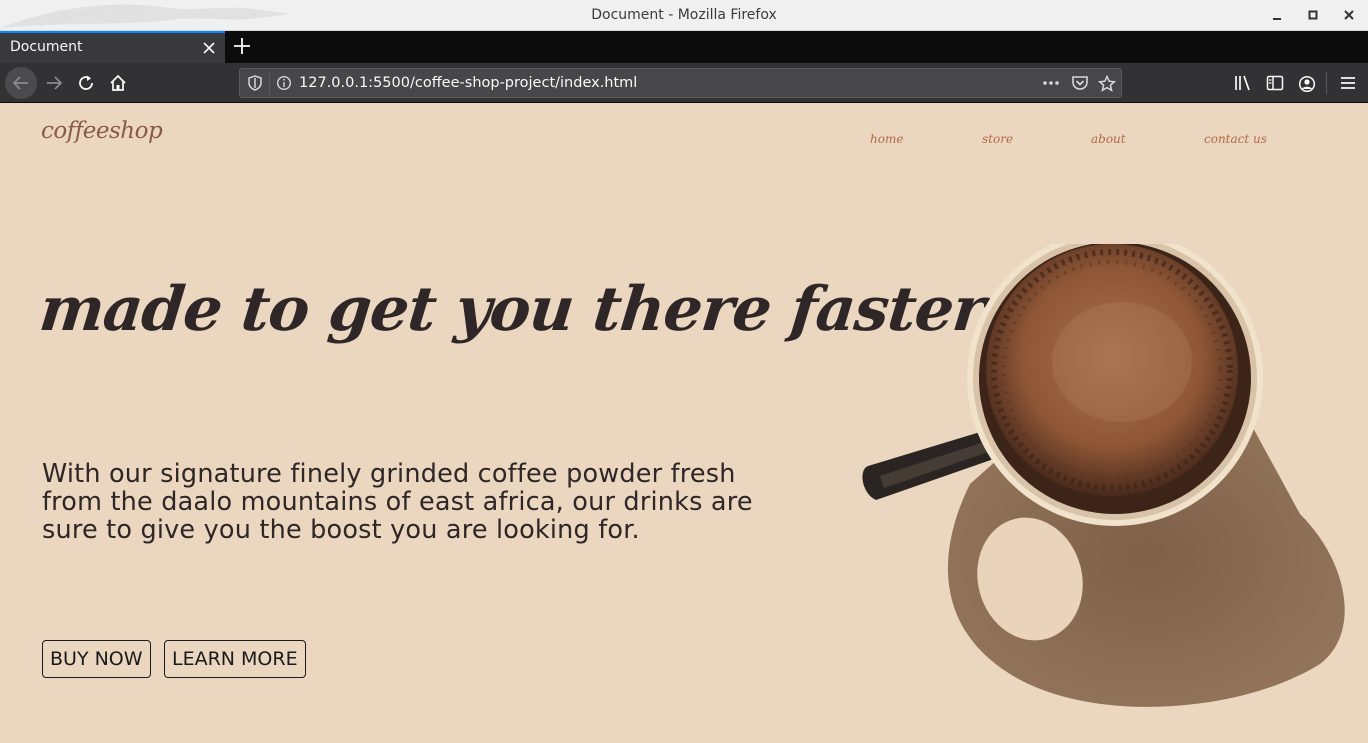  Describe the element at coordinates (1349, 15) in the screenshot. I see `close-window-icon` at that location.